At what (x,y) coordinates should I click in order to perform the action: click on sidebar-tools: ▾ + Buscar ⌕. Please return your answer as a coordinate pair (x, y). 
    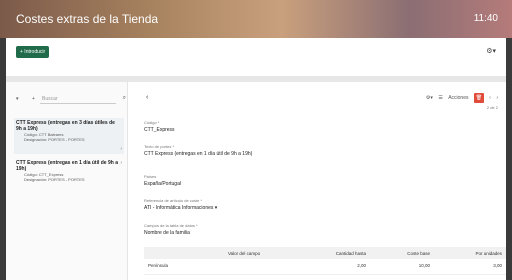
    Looking at the image, I should click on (71, 99).